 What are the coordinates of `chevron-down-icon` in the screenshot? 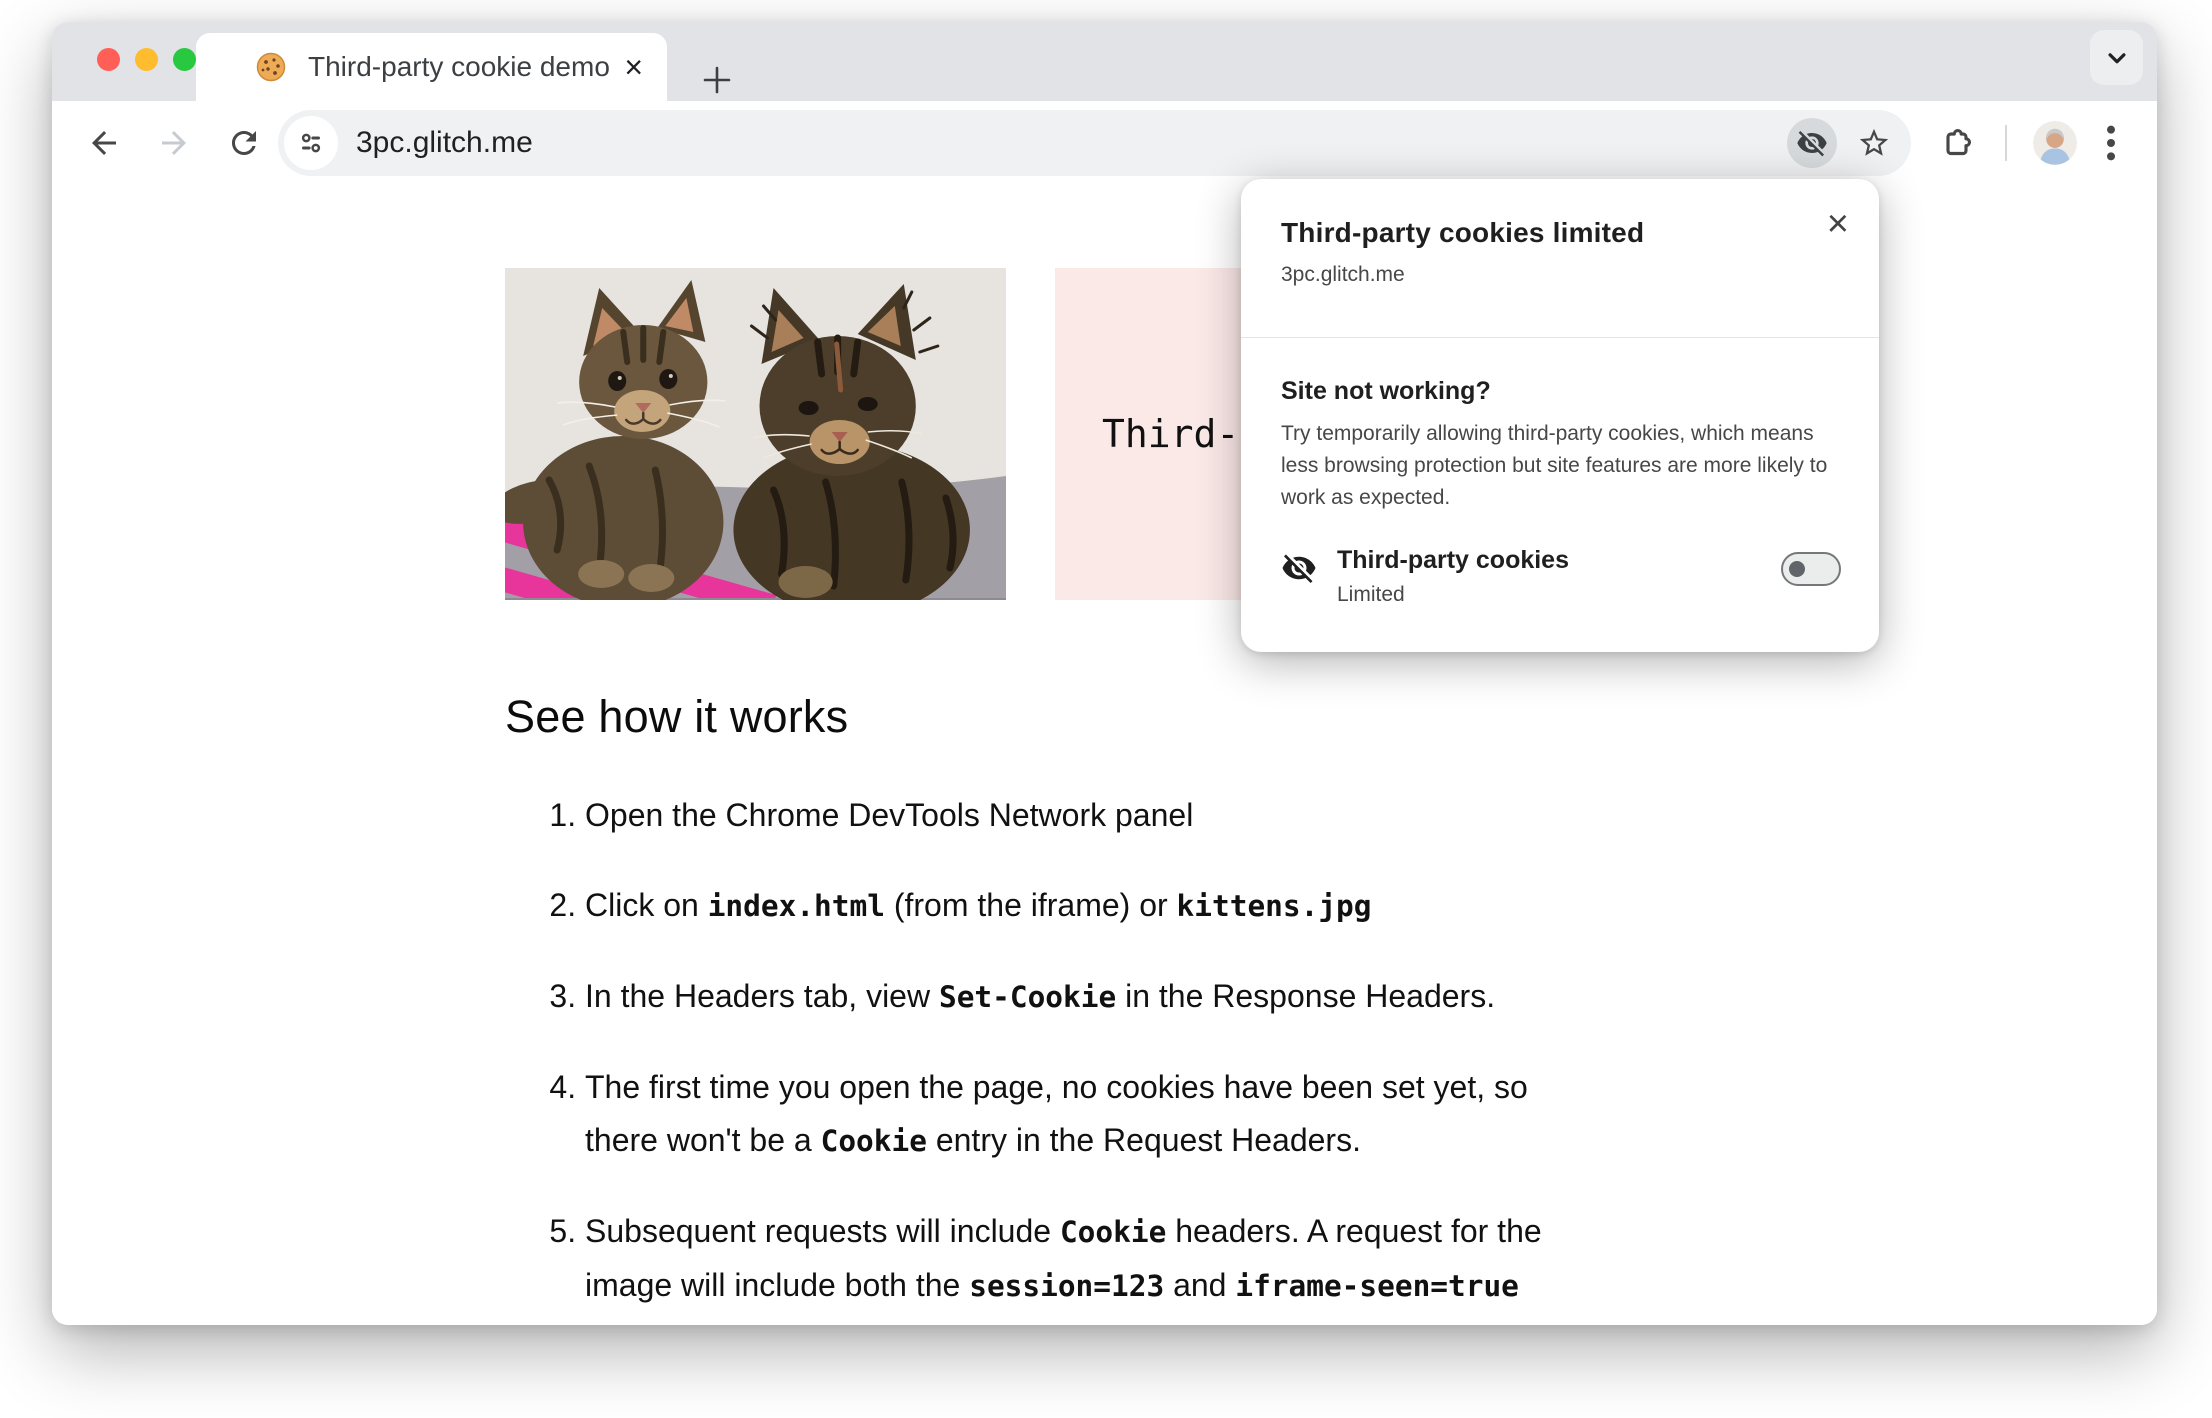 It's located at (2116, 57).